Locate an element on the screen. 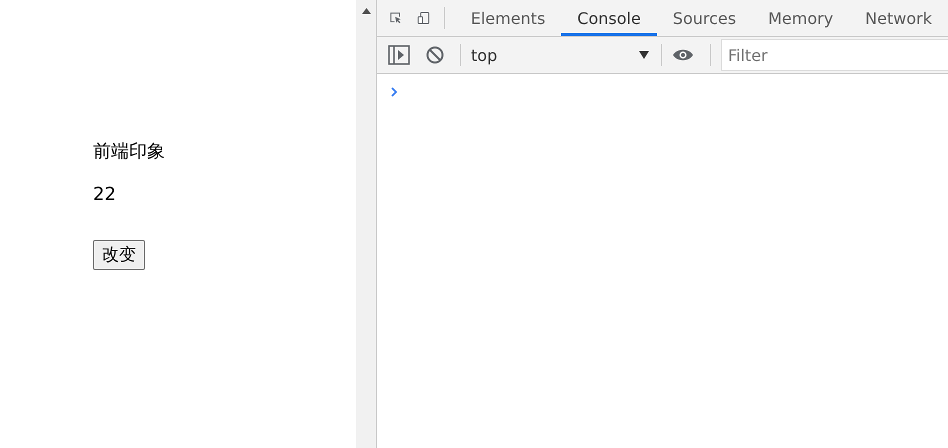 This screenshot has height=448, width=948. devtools-tab: Network is located at coordinates (898, 18).